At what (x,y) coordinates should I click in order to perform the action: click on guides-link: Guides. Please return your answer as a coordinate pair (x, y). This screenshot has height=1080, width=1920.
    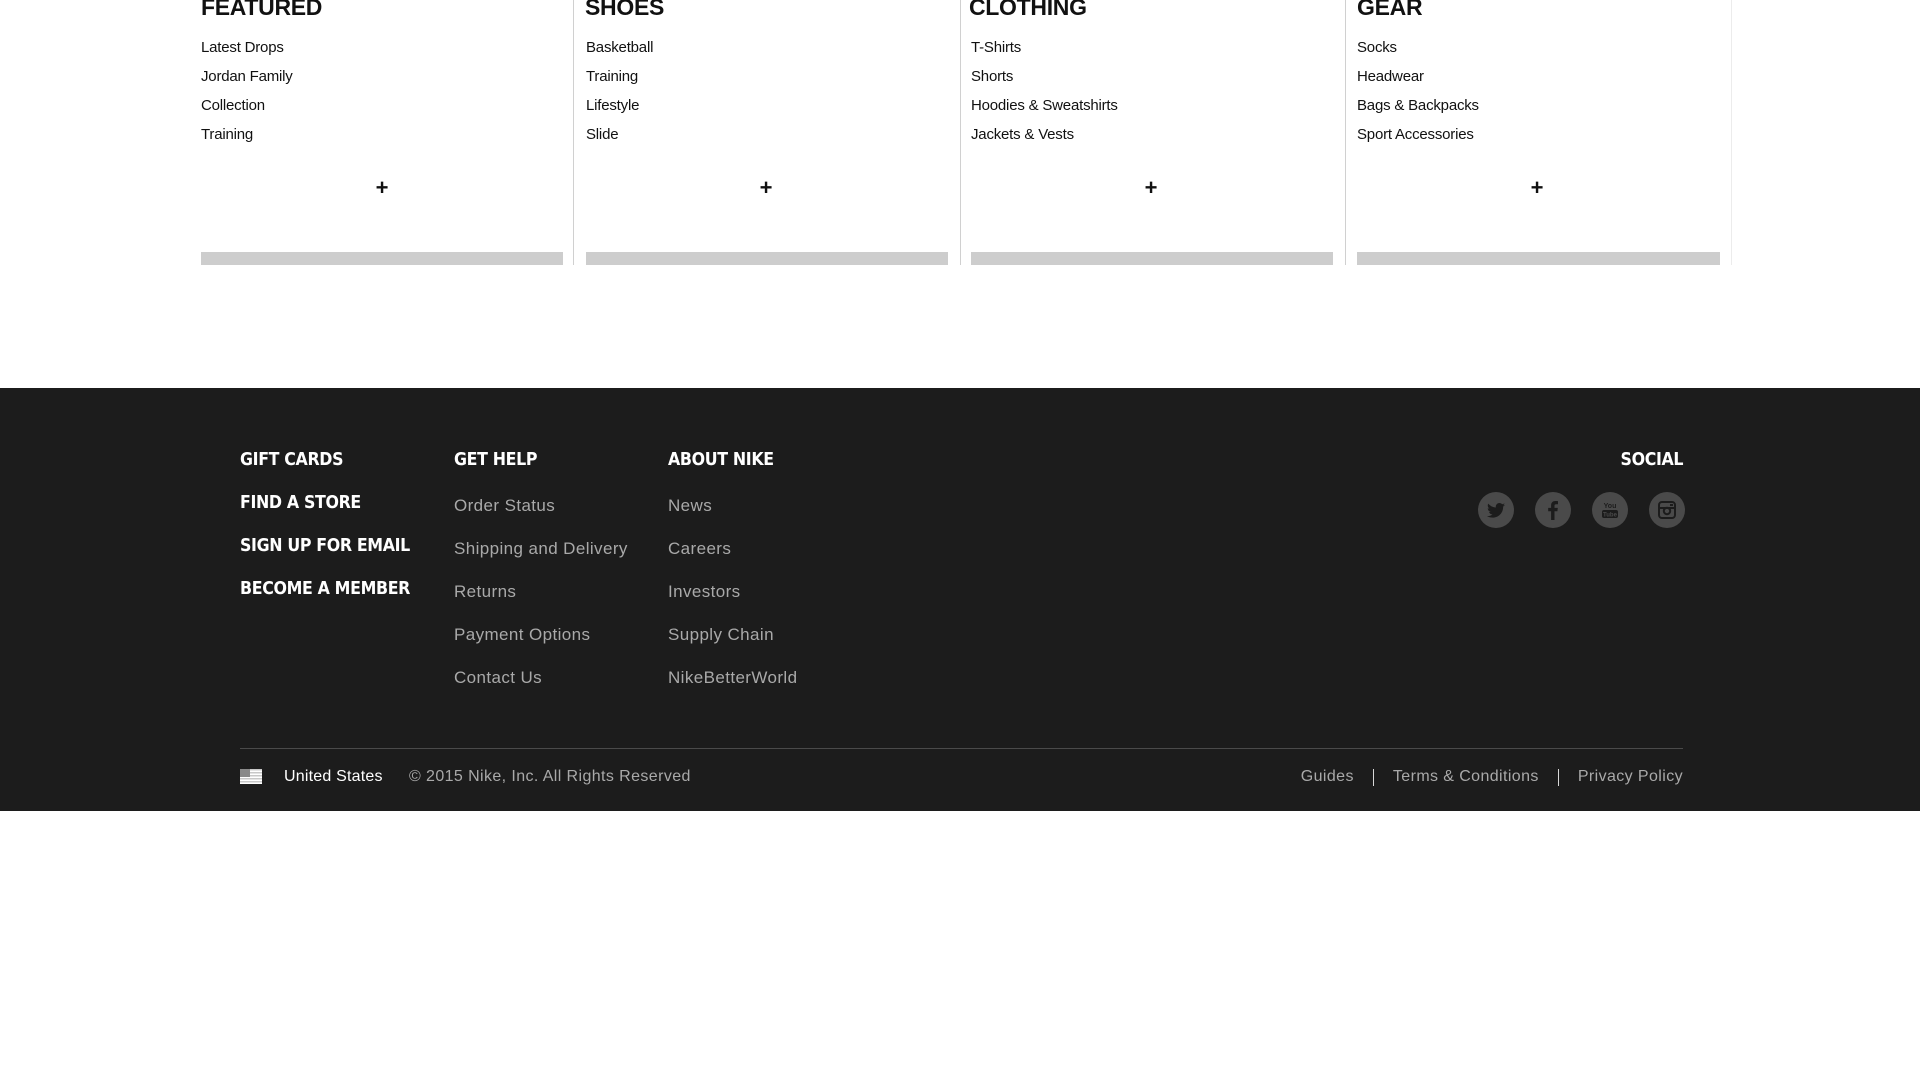
    Looking at the image, I should click on (1327, 777).